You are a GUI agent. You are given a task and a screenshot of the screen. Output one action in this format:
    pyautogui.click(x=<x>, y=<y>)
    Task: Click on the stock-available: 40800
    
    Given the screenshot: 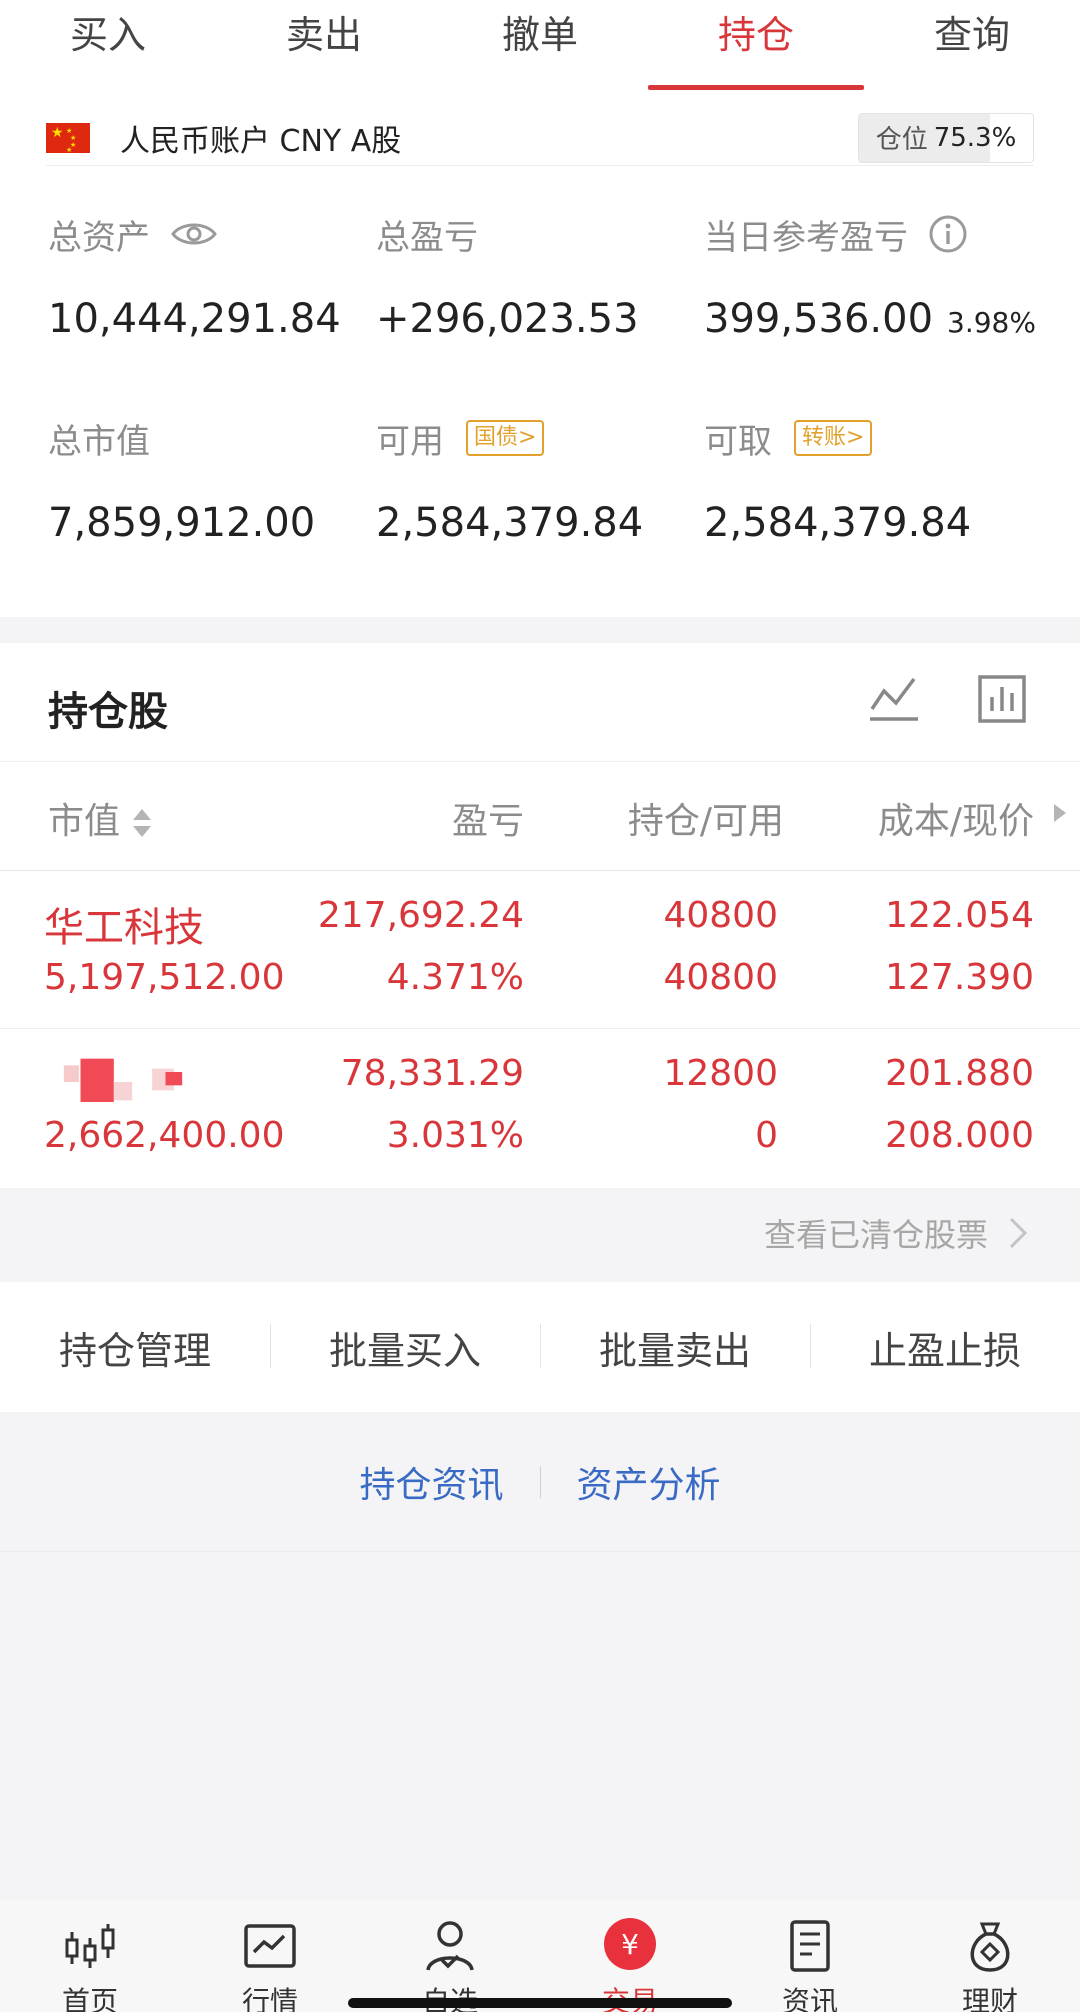 What is the action you would take?
    pyautogui.click(x=720, y=977)
    